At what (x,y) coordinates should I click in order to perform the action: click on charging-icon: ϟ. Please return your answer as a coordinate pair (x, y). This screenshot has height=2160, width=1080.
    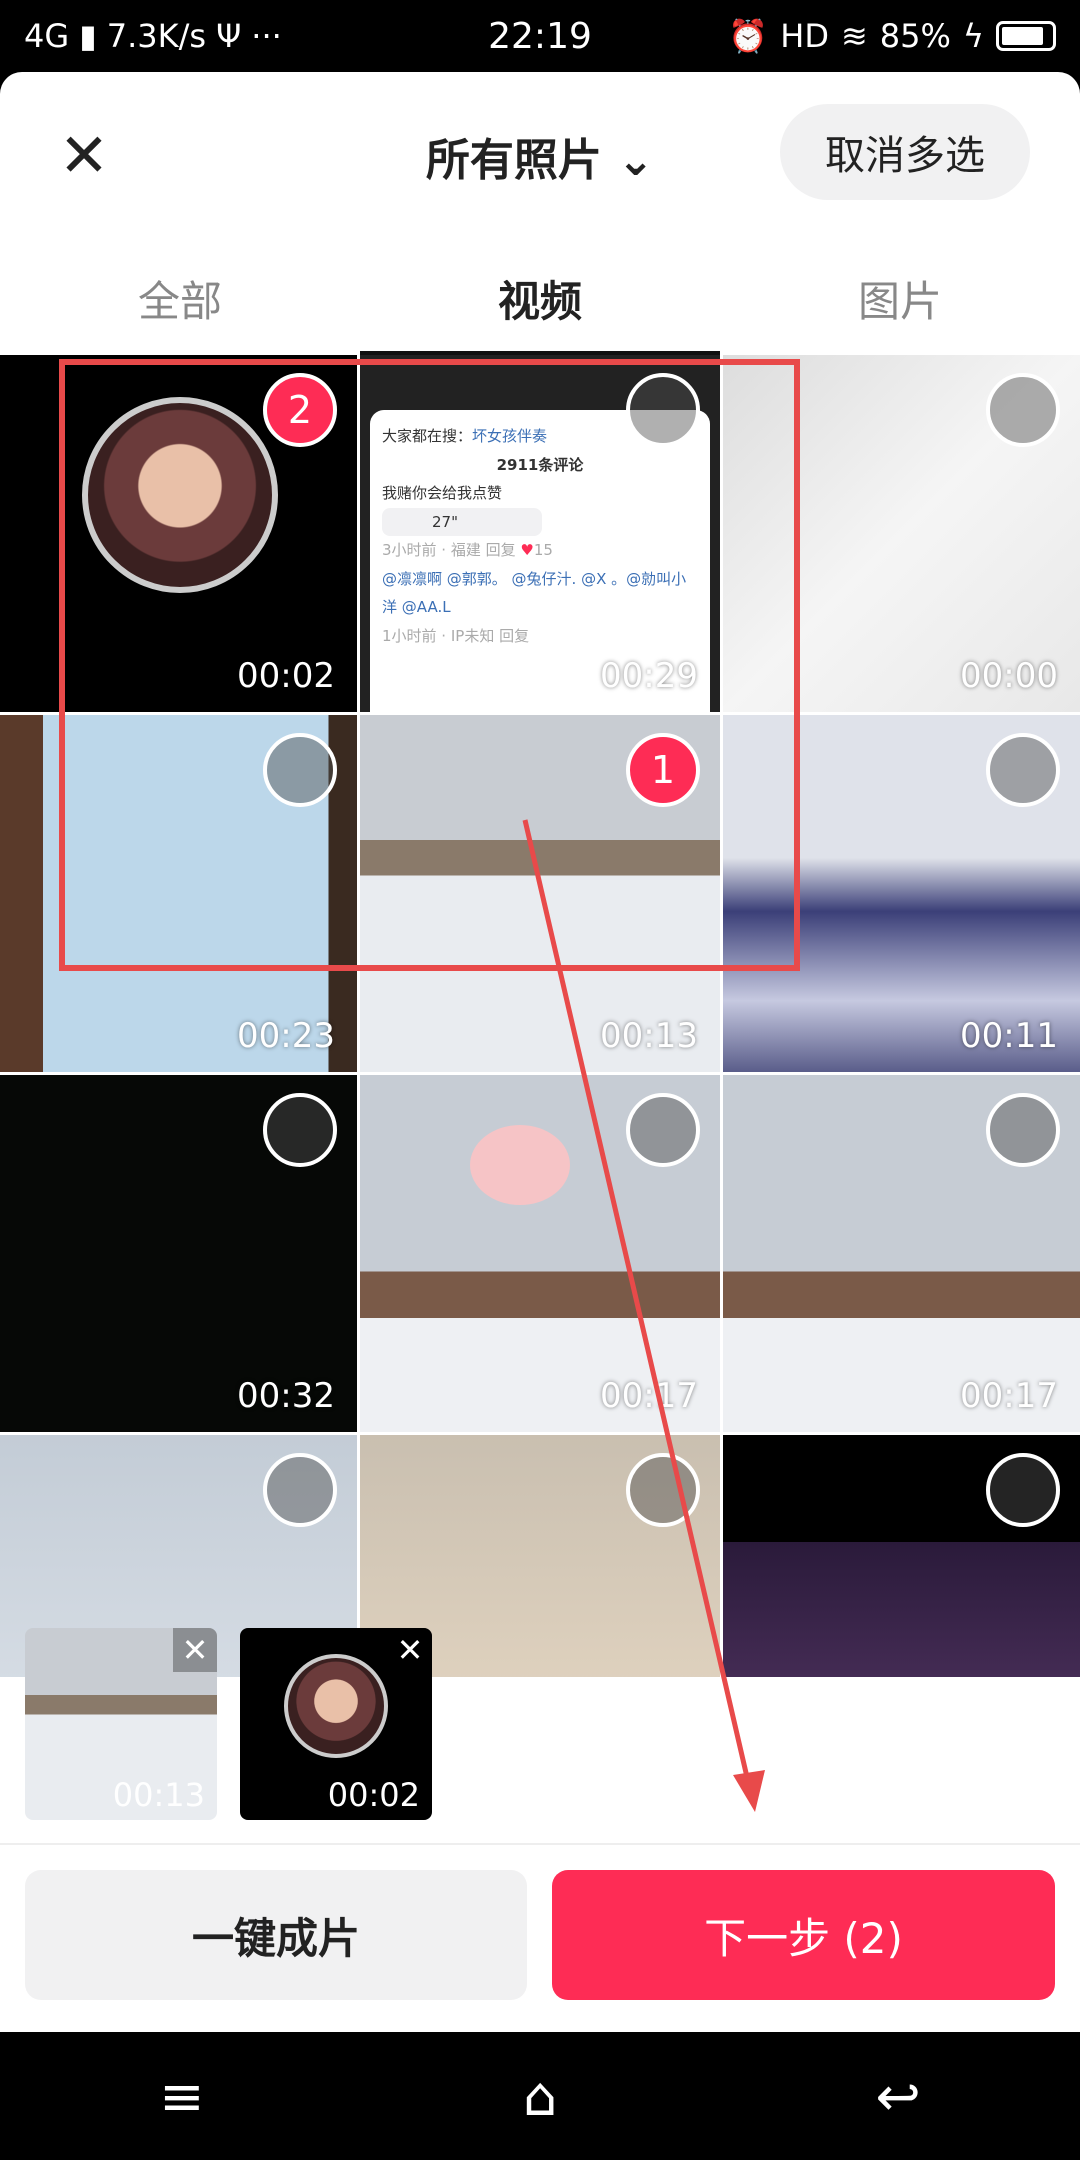
    Looking at the image, I should click on (973, 36).